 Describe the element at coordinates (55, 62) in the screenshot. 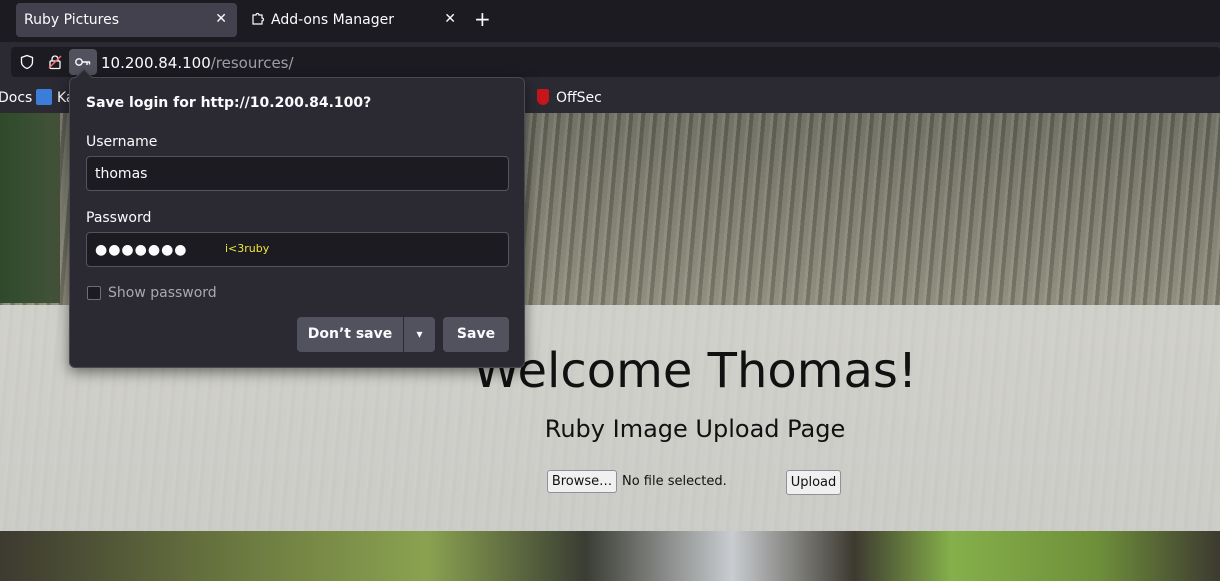

I see `insecure-lock-icon` at that location.